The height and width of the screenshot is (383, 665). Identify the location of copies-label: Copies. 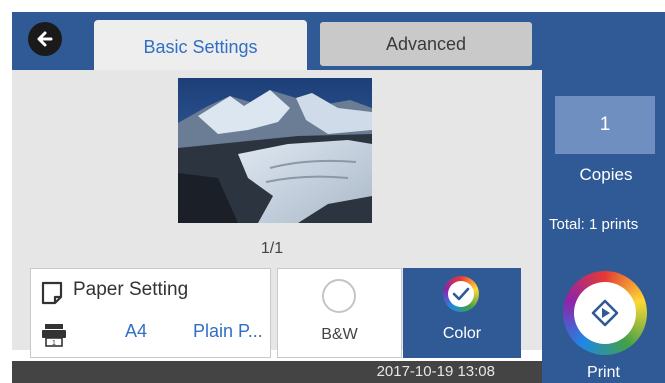
(606, 174).